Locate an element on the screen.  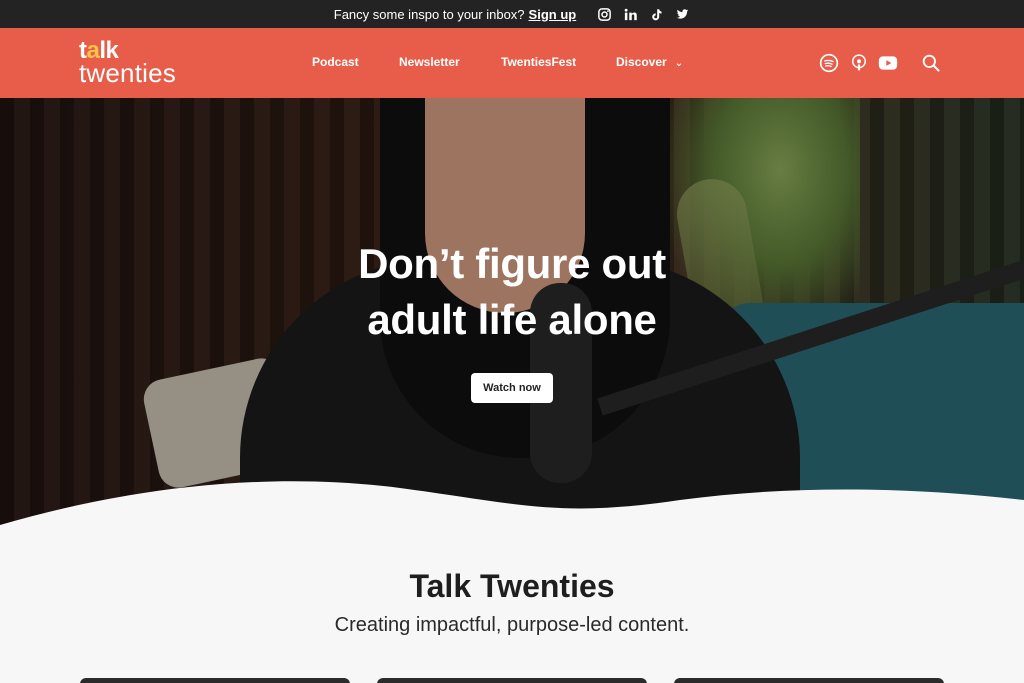
section-title: Talk Twenties is located at coordinates (512, 586).